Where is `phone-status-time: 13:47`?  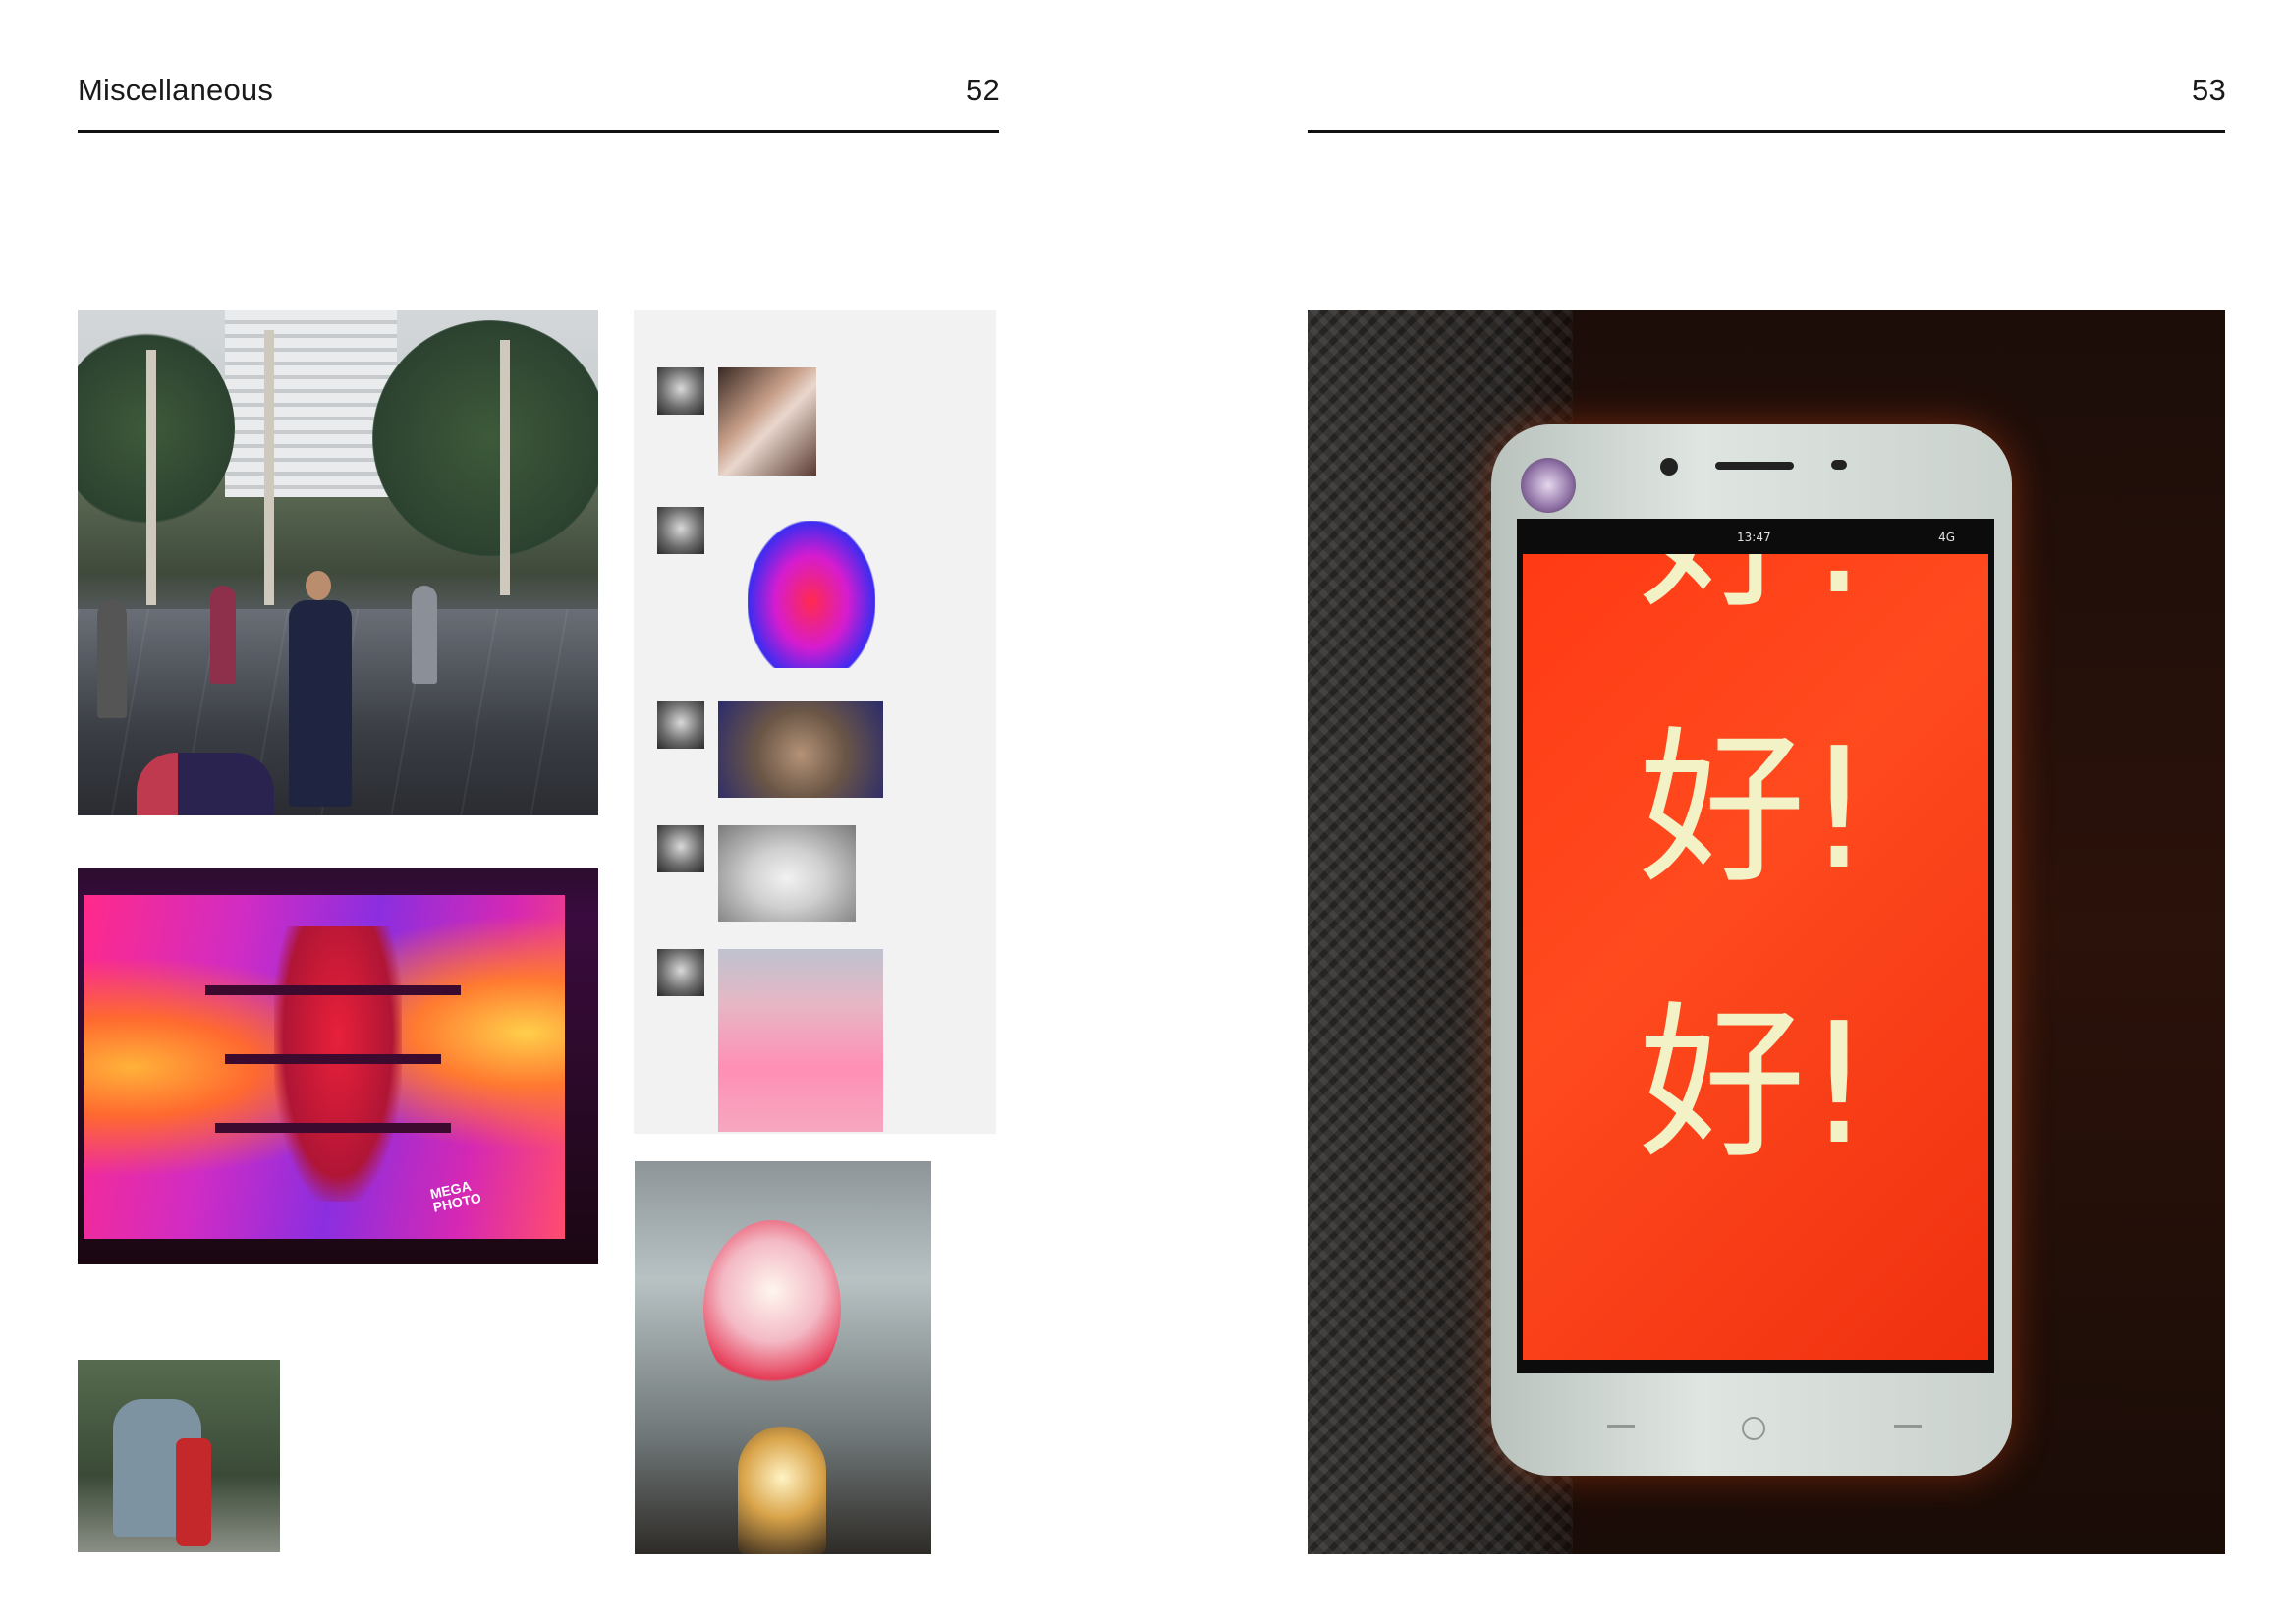 phone-status-time: 13:47 is located at coordinates (1754, 537).